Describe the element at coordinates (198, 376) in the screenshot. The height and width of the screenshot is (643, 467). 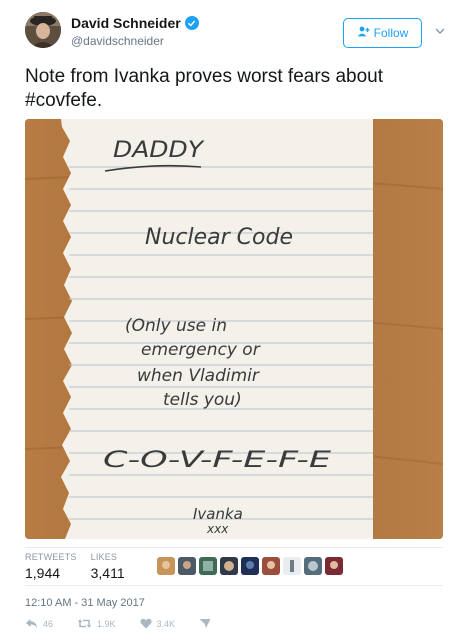
I see `note-line-when-vladimir: when Vladimir` at that location.